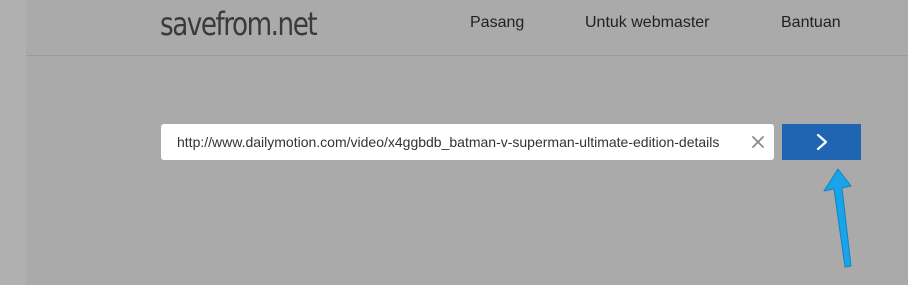 This screenshot has width=908, height=285. Describe the element at coordinates (758, 142) in the screenshot. I see `close-icon` at that location.